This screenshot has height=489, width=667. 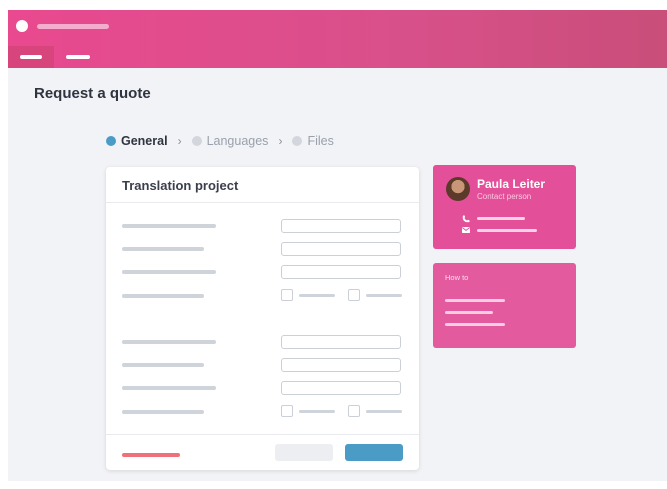 I want to click on contact-role: Contact person, so click(x=504, y=196).